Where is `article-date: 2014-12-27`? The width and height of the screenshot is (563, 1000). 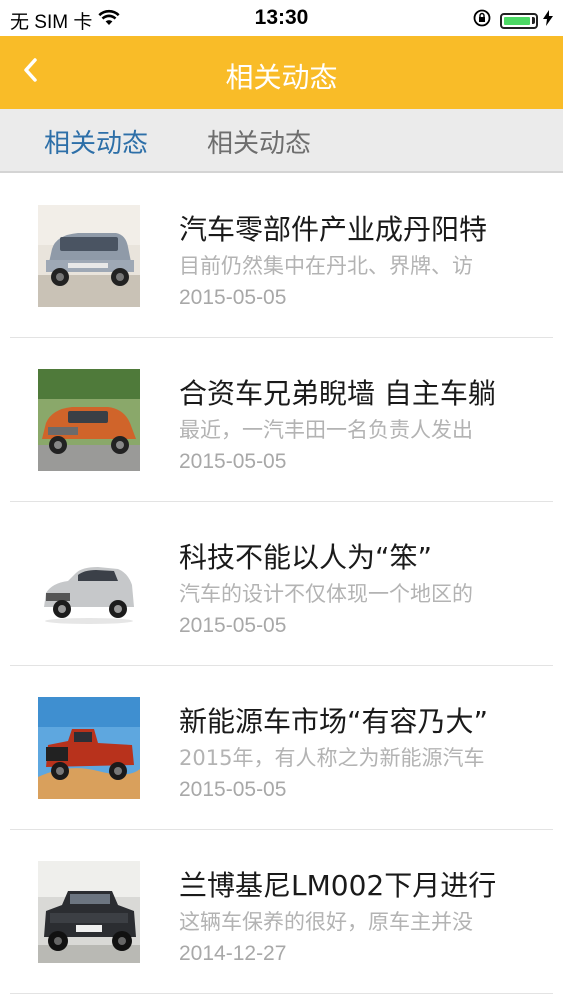 article-date: 2014-12-27 is located at coordinates (233, 953).